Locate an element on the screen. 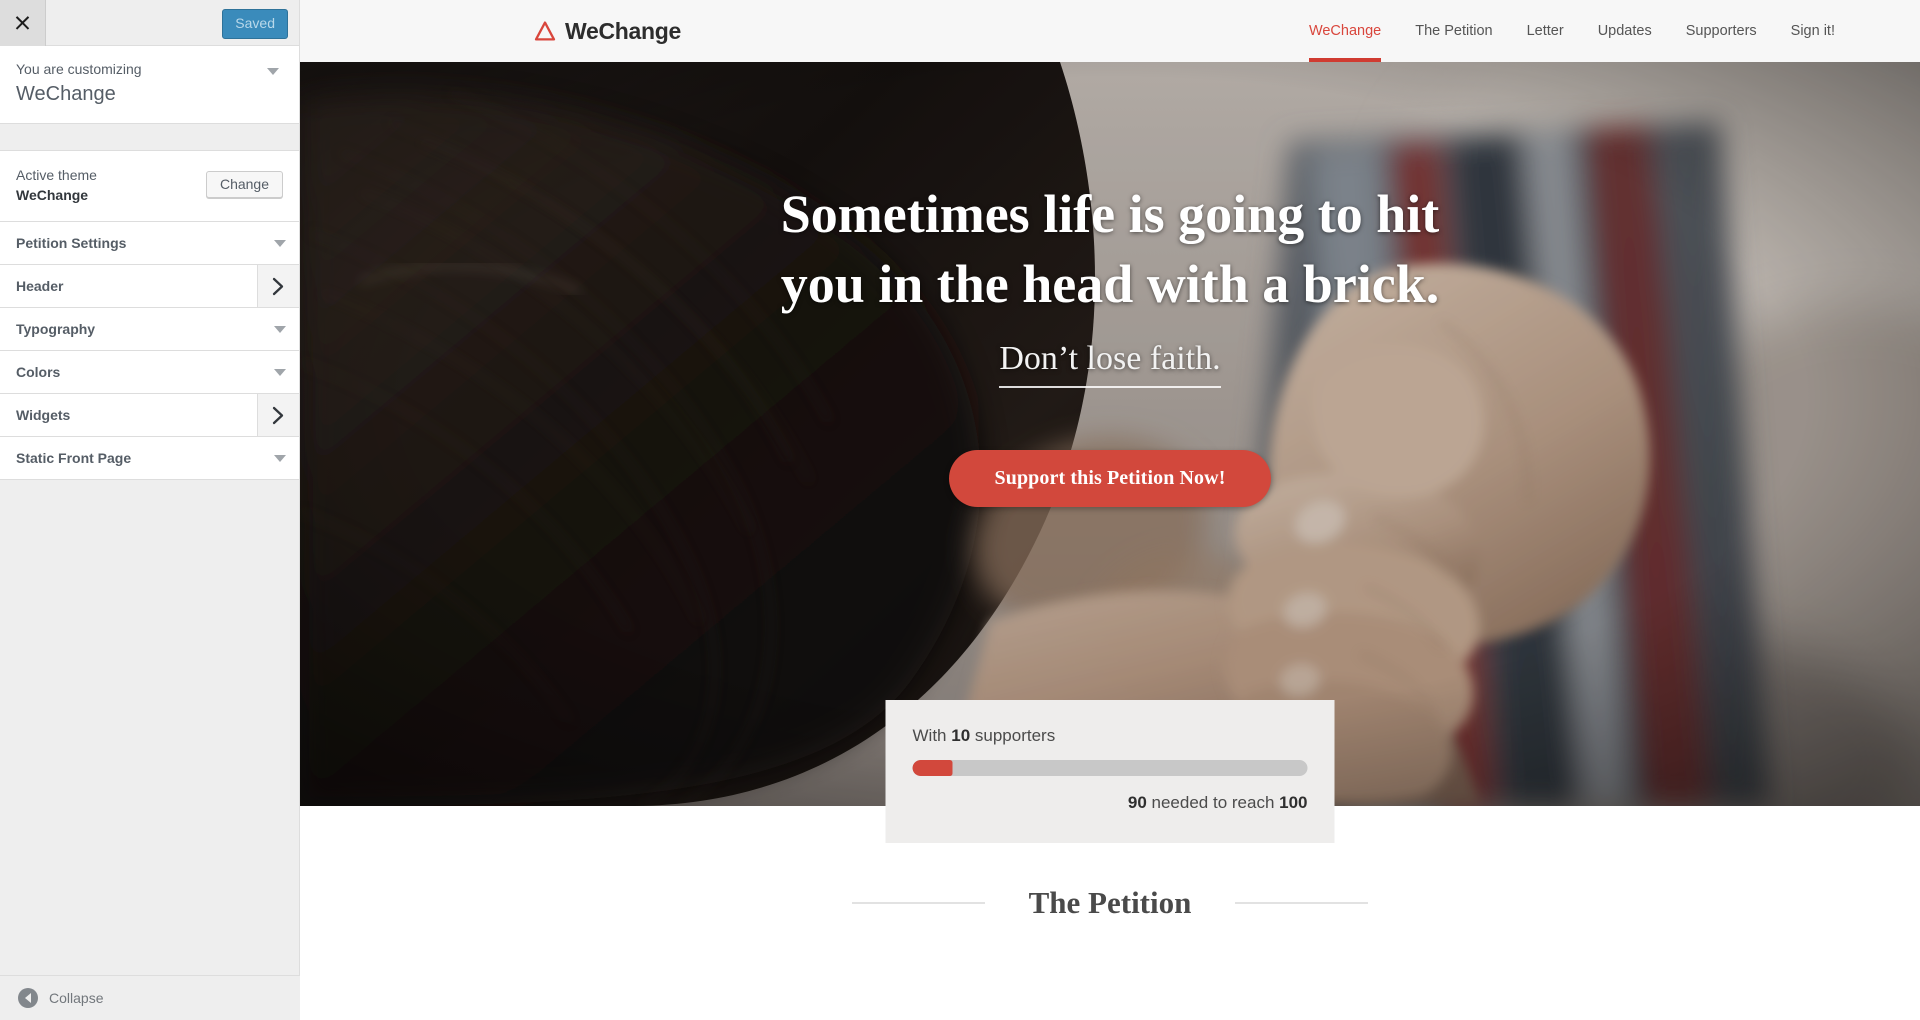 The width and height of the screenshot is (1920, 1020). nav-link-supporters: Supporters is located at coordinates (1721, 31).